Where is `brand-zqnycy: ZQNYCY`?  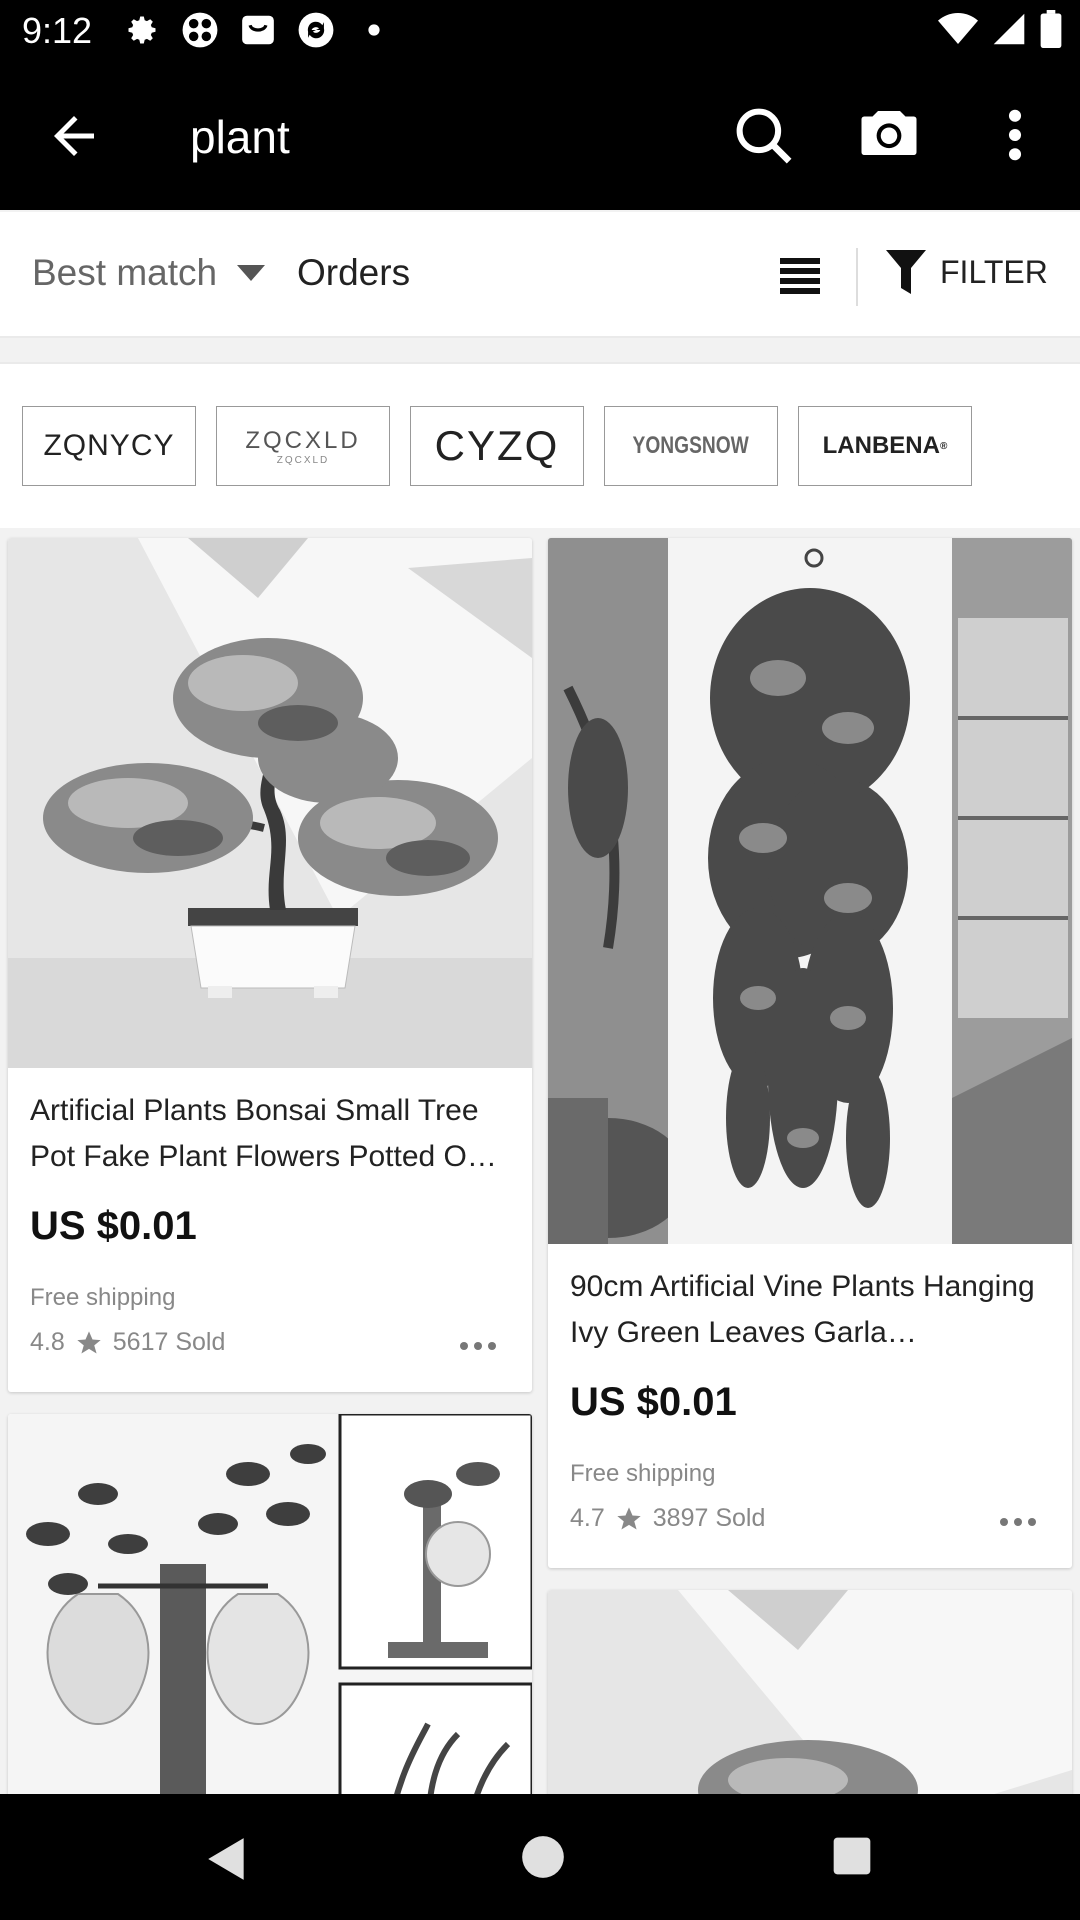 brand-zqnycy: ZQNYCY is located at coordinates (109, 446).